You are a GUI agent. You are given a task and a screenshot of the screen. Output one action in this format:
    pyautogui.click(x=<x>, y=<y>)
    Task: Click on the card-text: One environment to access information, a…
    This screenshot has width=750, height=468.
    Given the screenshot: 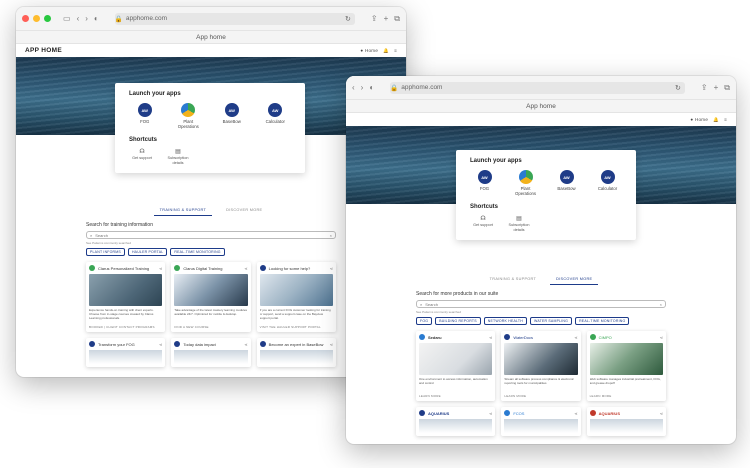 What is the action you would take?
    pyautogui.click(x=453, y=381)
    